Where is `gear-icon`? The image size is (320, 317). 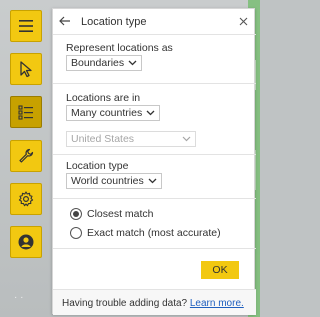 gear-icon is located at coordinates (26, 199).